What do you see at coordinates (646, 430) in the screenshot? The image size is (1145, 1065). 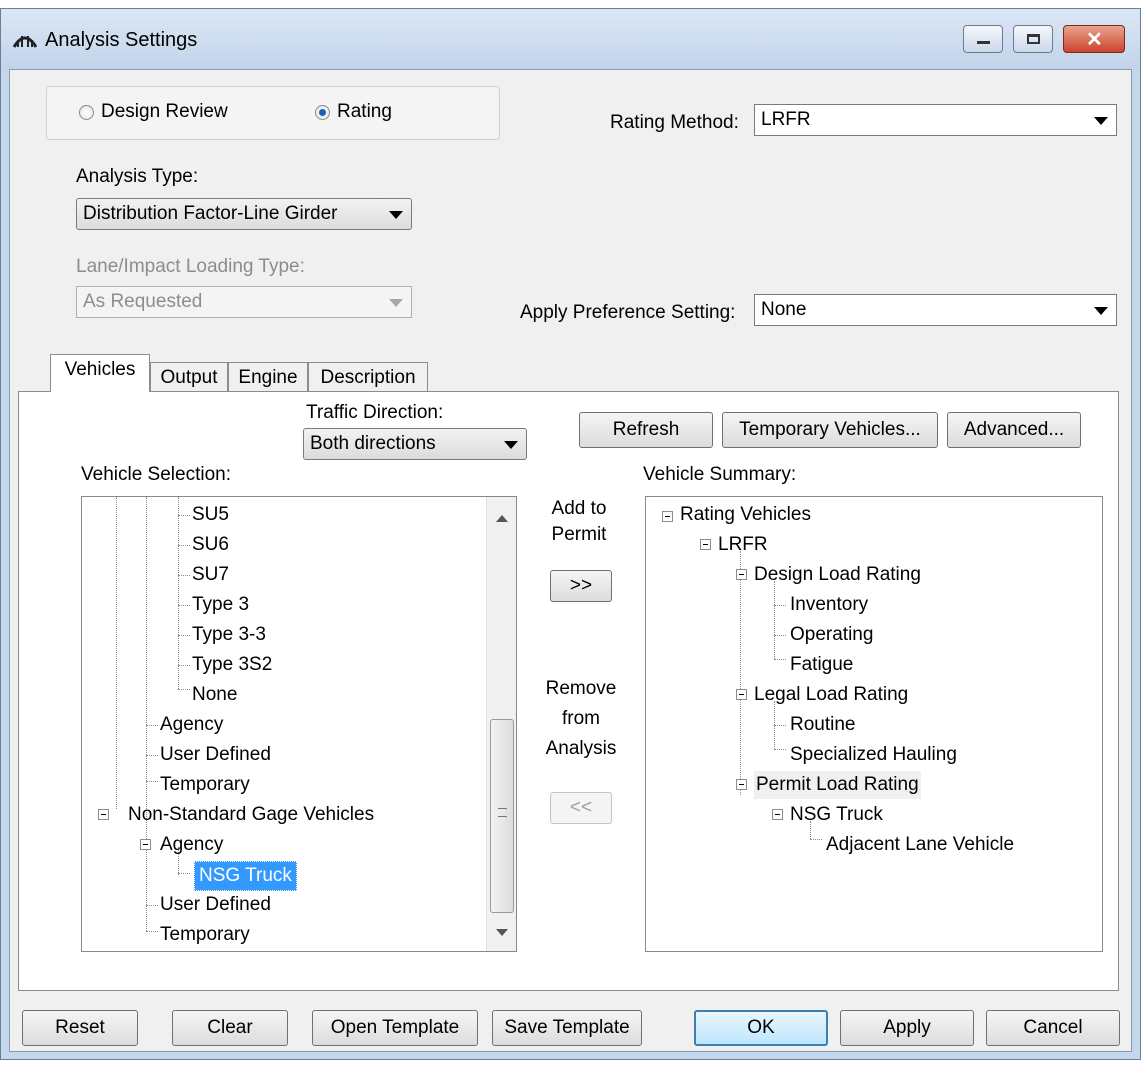 I see `refresh-button: Refresh` at bounding box center [646, 430].